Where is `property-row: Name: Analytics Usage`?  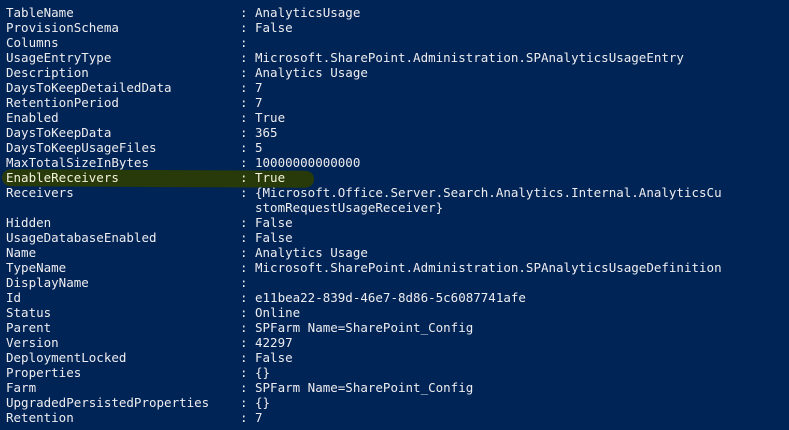 property-row: Name: Analytics Usage is located at coordinates (394, 252).